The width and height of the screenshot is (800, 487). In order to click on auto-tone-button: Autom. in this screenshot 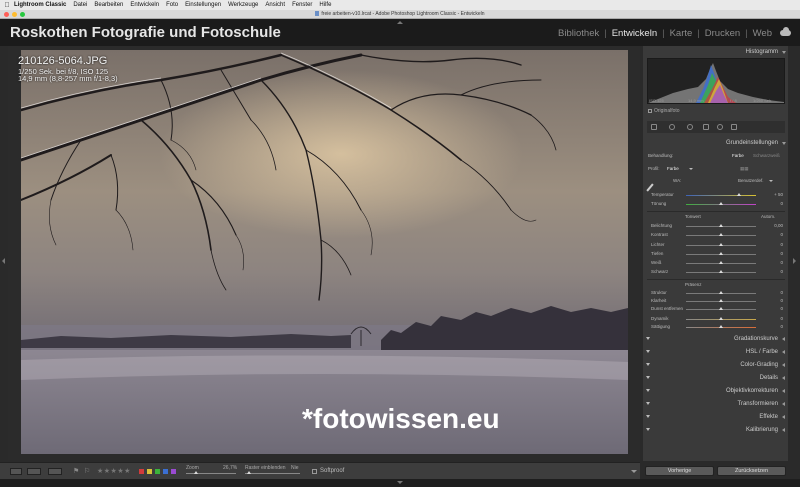, I will do `click(768, 216)`.